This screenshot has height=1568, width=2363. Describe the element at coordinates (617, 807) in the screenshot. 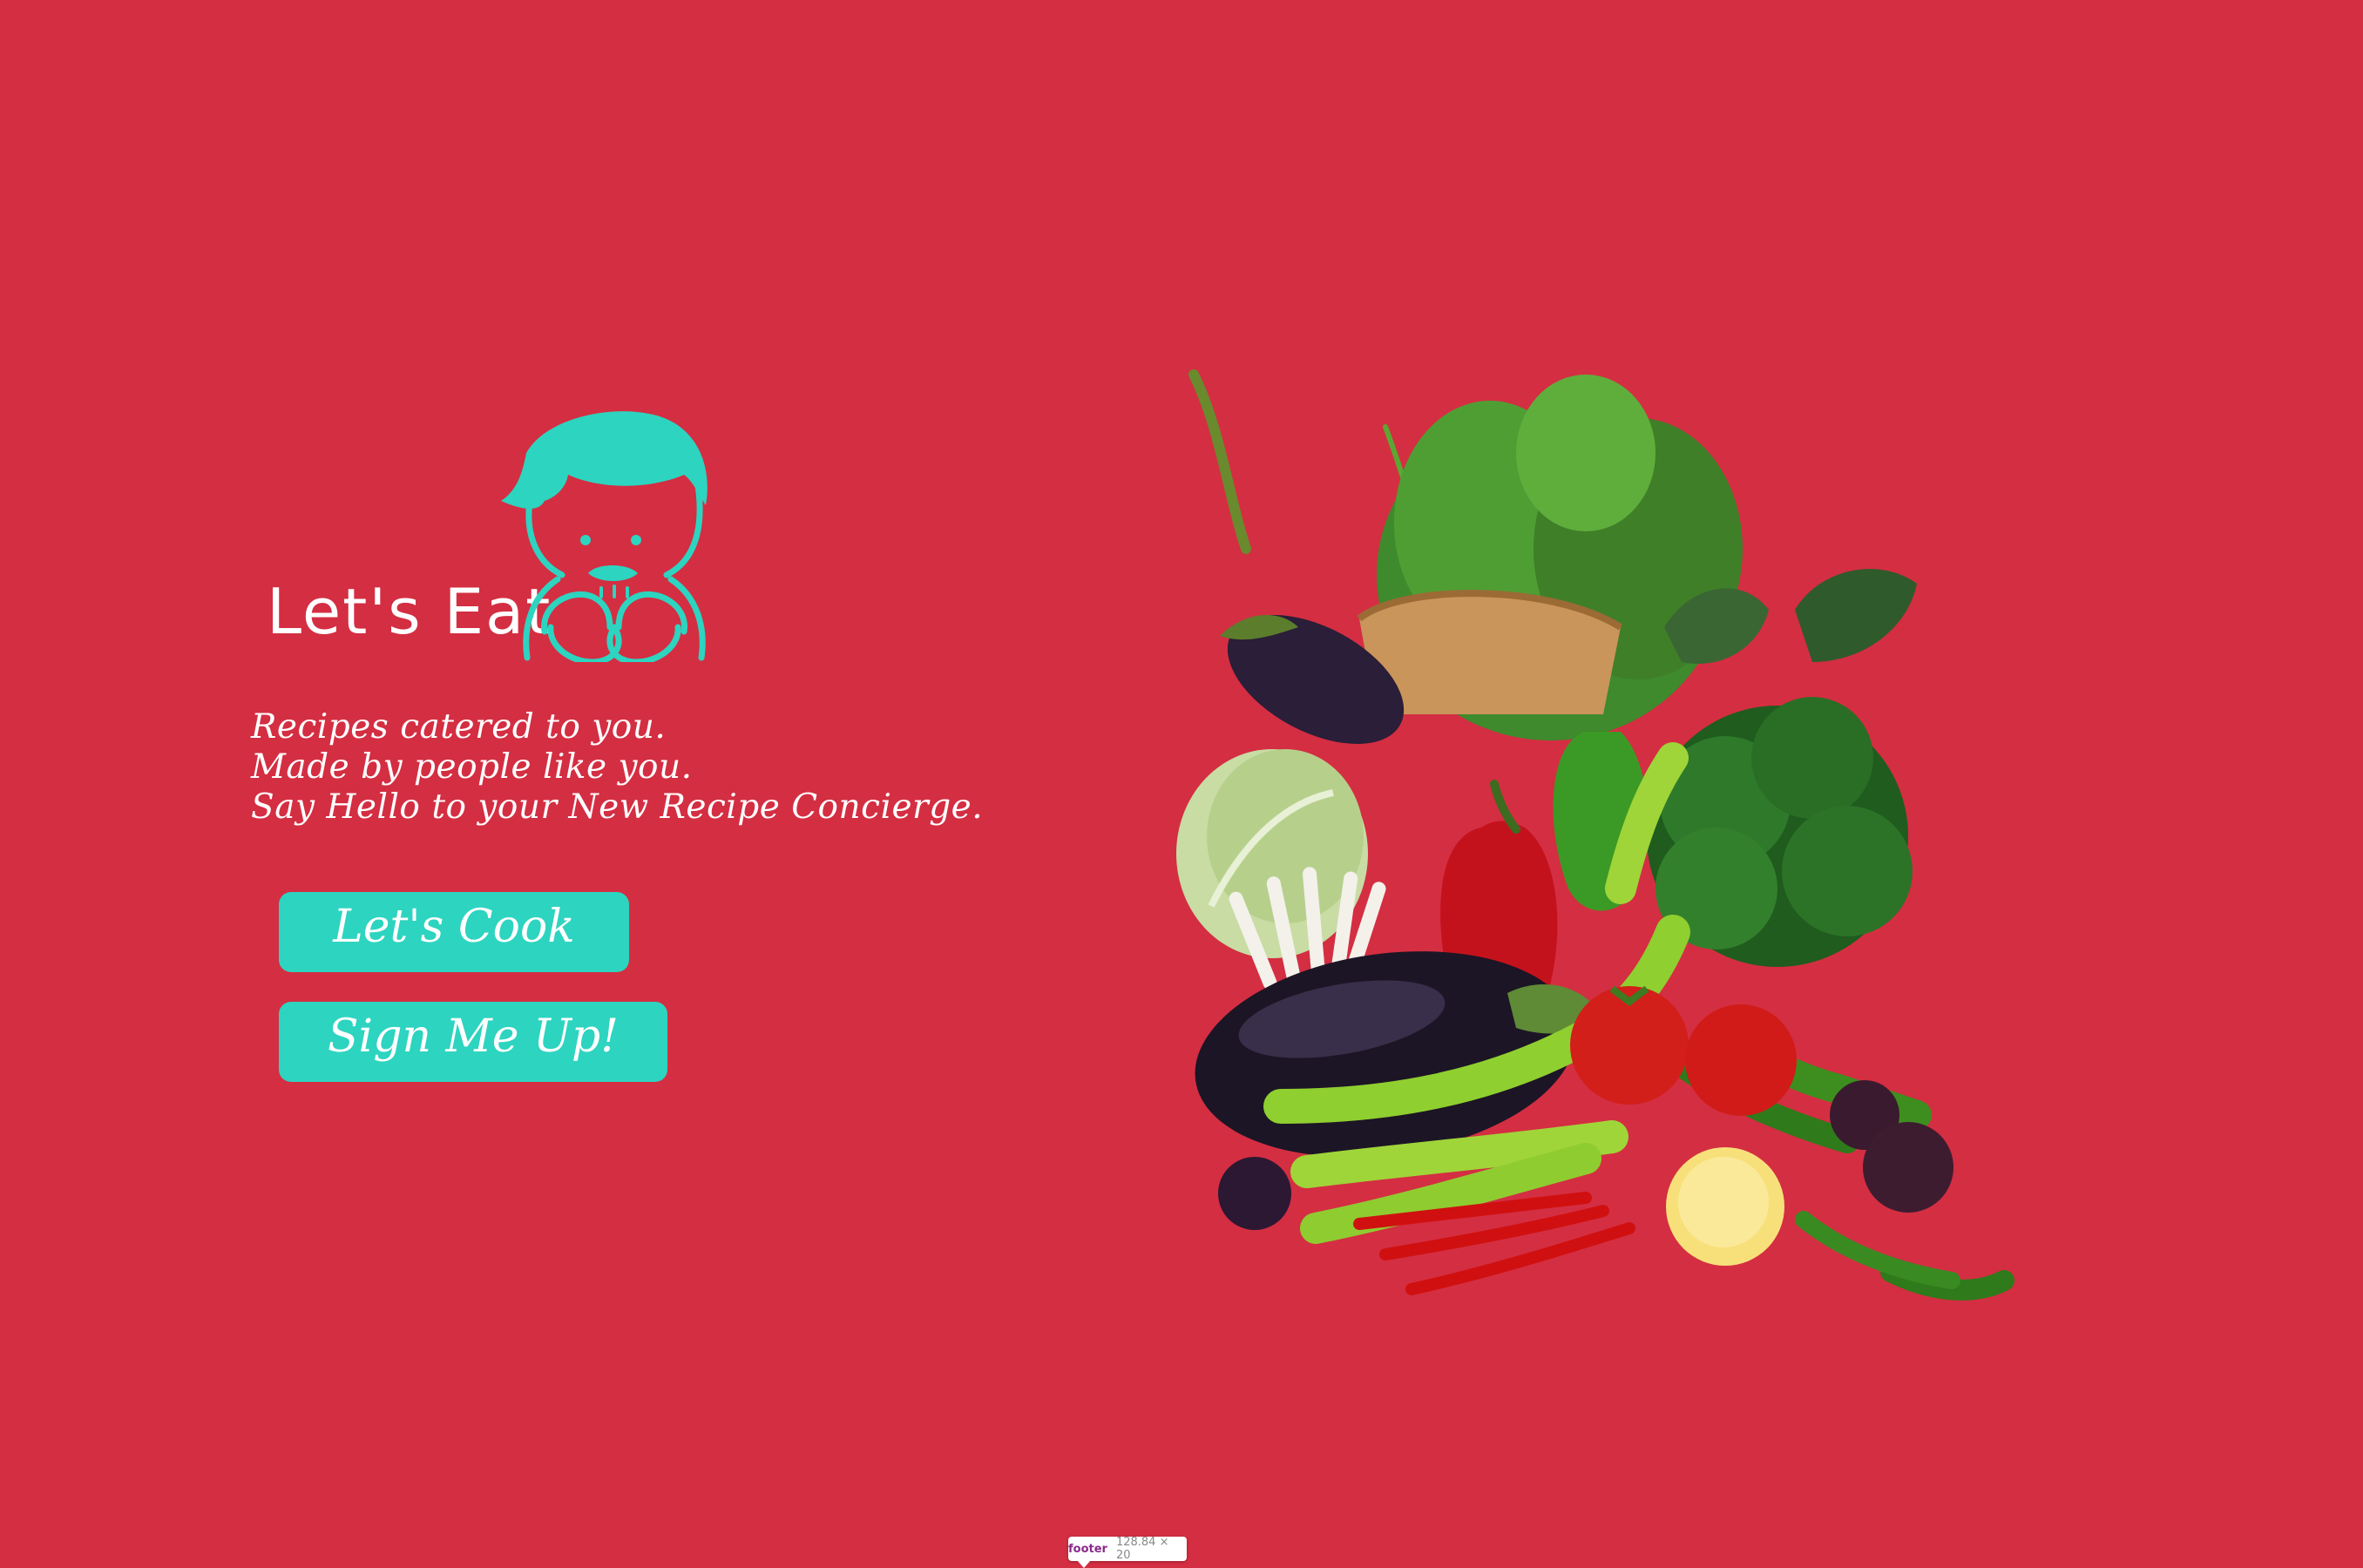

I see `tagline-line-3: Say Hello to your New Recipe Concierge.` at that location.